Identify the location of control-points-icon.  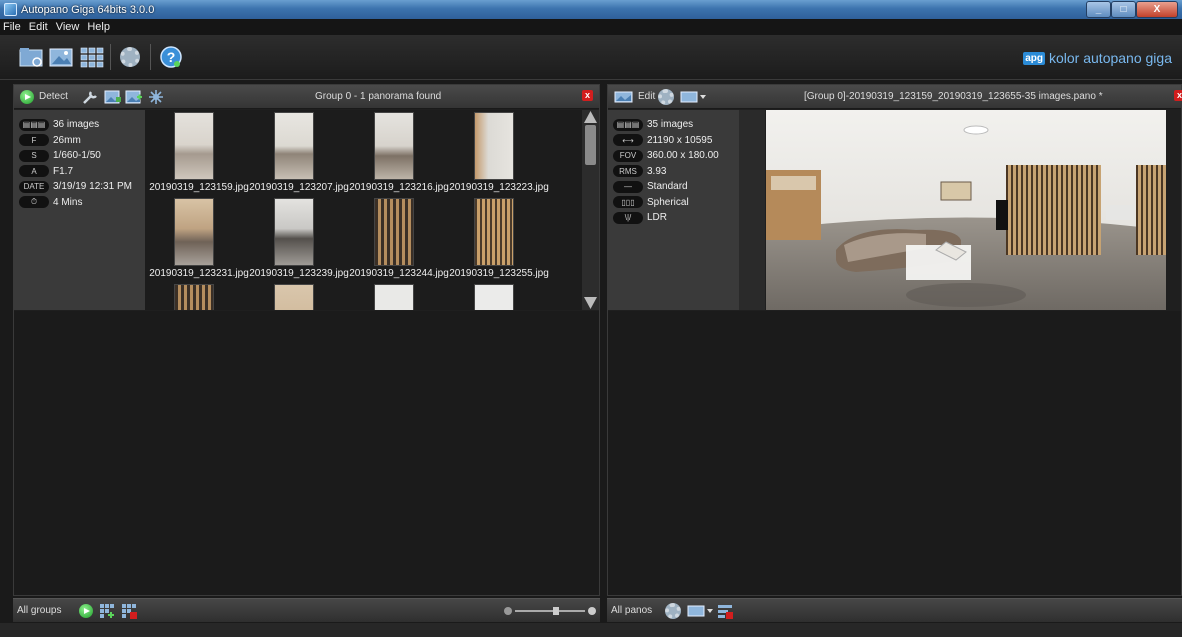
(156, 97).